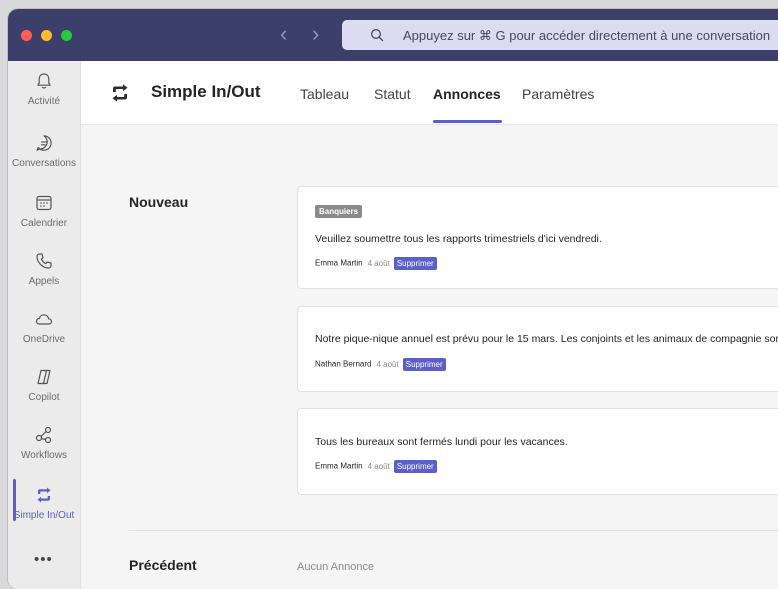 The height and width of the screenshot is (589, 778). I want to click on rail-item-calendrier: Calendrier, so click(44, 215).